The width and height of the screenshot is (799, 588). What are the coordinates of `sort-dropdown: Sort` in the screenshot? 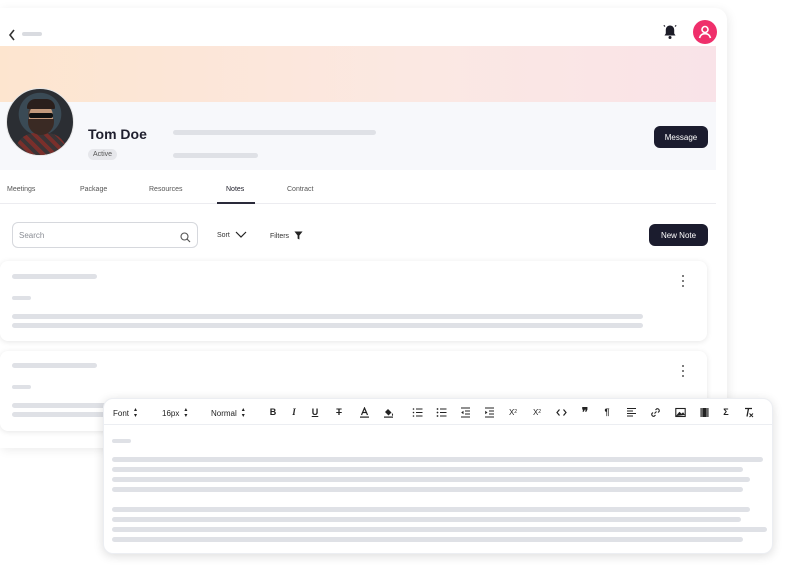 It's located at (232, 235).